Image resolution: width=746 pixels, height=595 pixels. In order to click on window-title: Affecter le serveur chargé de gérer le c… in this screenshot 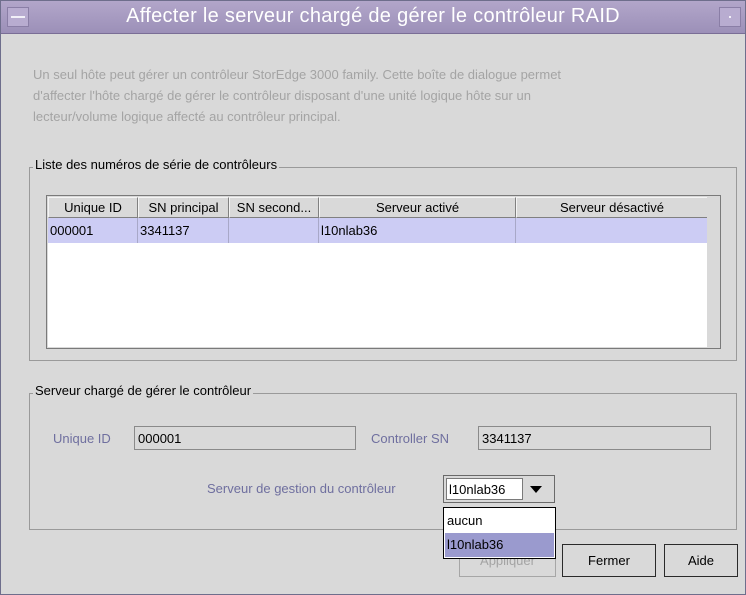, I will do `click(373, 16)`.